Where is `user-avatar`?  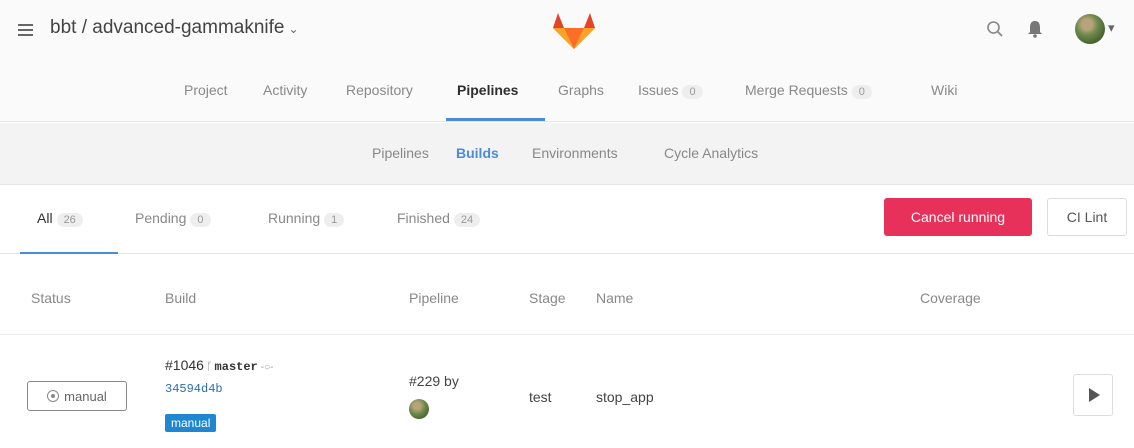
user-avatar is located at coordinates (1090, 29).